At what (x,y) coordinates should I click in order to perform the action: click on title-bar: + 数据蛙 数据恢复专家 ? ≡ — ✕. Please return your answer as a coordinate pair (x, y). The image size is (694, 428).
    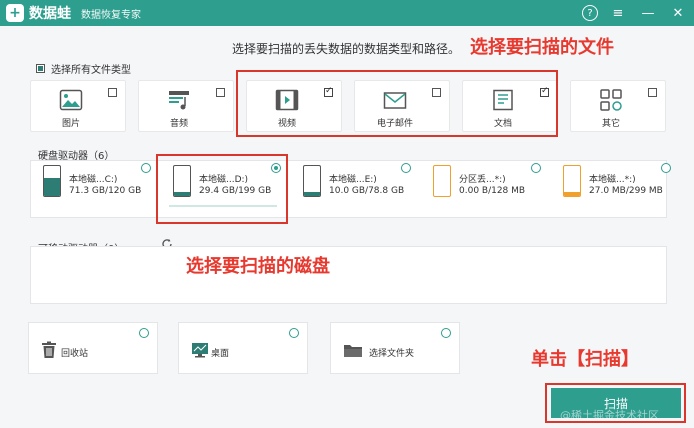
    Looking at the image, I should click on (347, 13).